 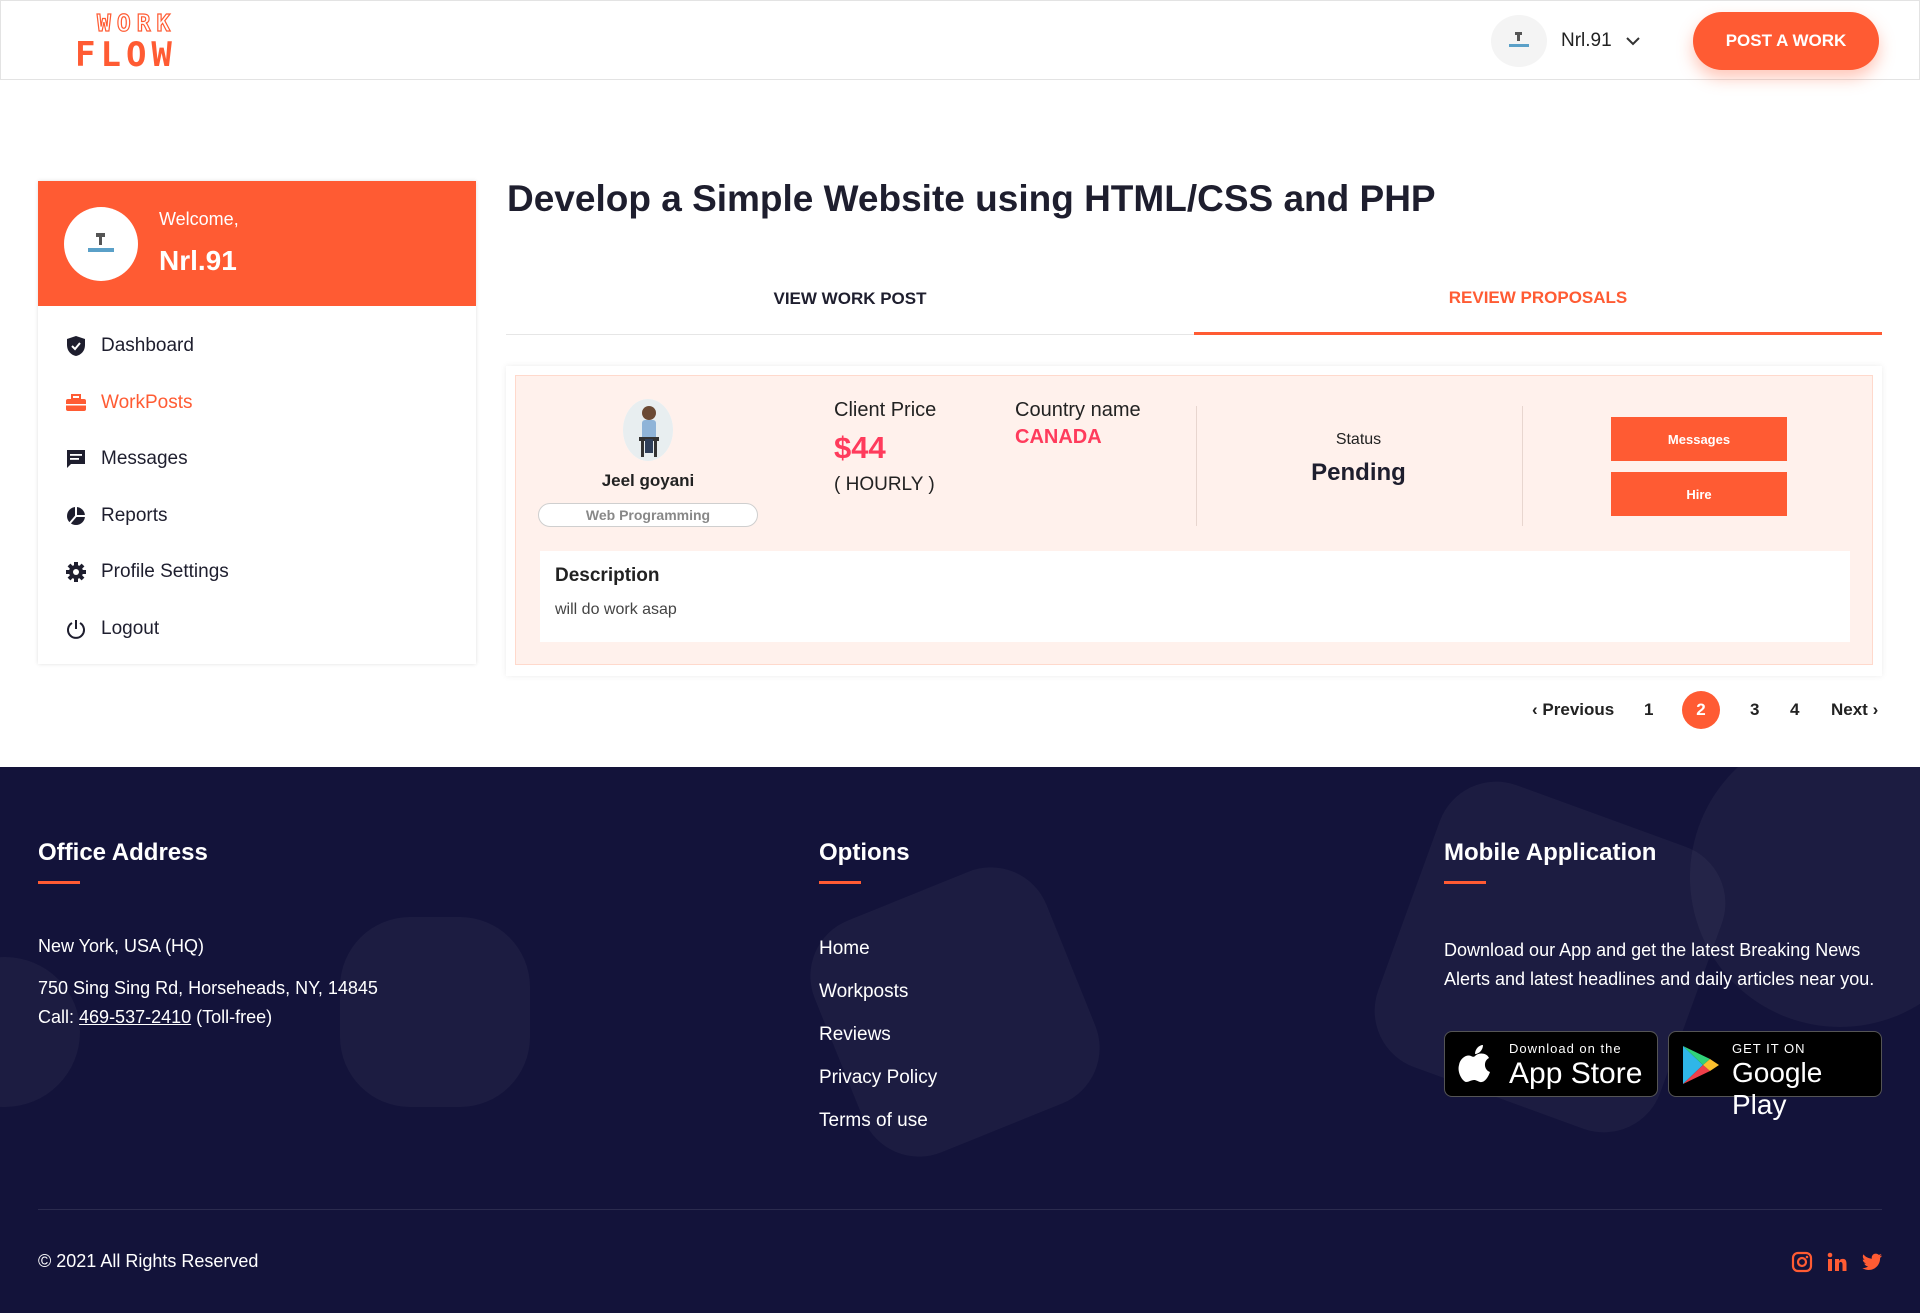 What do you see at coordinates (1837, 1262) in the screenshot?
I see `linkedin-icon` at bounding box center [1837, 1262].